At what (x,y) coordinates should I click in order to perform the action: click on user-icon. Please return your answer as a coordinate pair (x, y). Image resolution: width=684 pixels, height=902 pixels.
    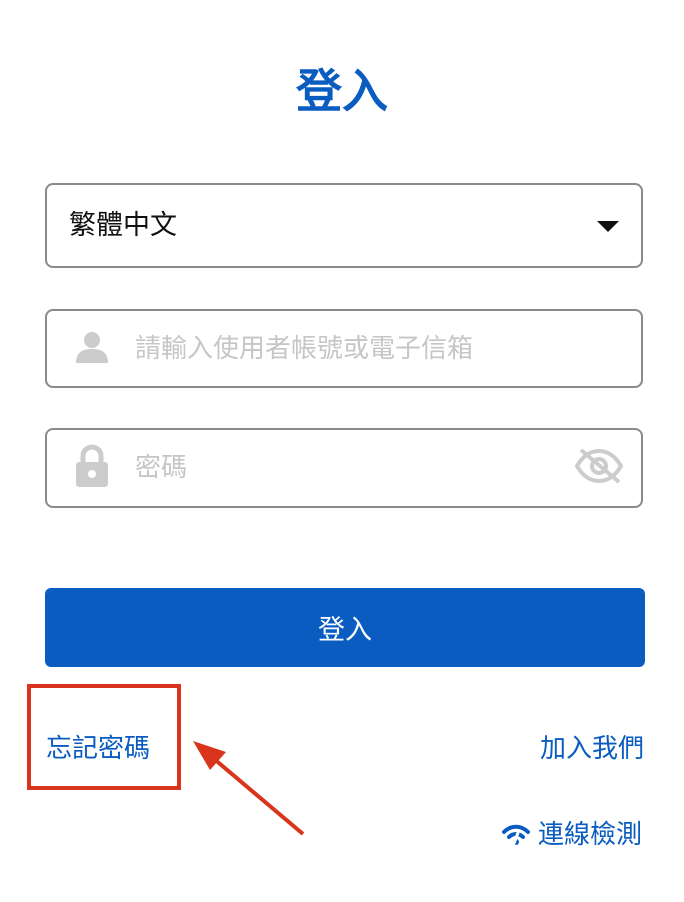
    Looking at the image, I should click on (92, 349).